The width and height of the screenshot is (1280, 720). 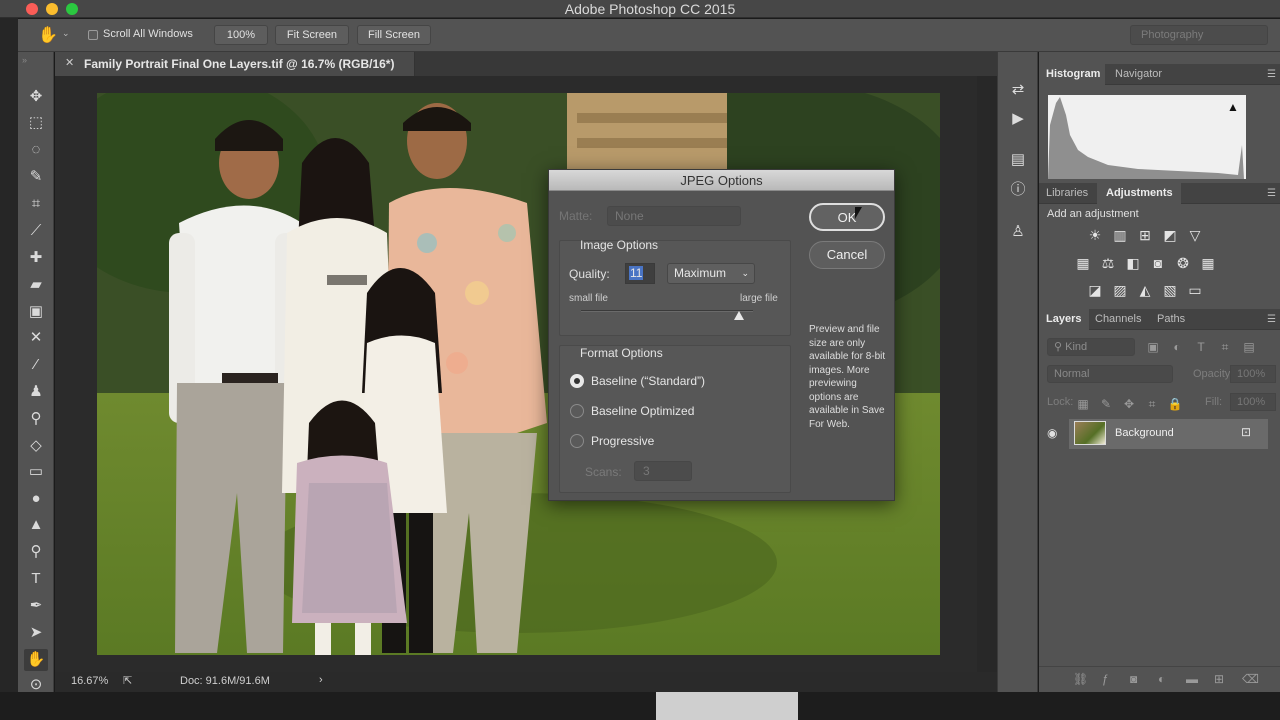 What do you see at coordinates (36, 312) in the screenshot?
I see `stamp-tool-icon: ▣` at bounding box center [36, 312].